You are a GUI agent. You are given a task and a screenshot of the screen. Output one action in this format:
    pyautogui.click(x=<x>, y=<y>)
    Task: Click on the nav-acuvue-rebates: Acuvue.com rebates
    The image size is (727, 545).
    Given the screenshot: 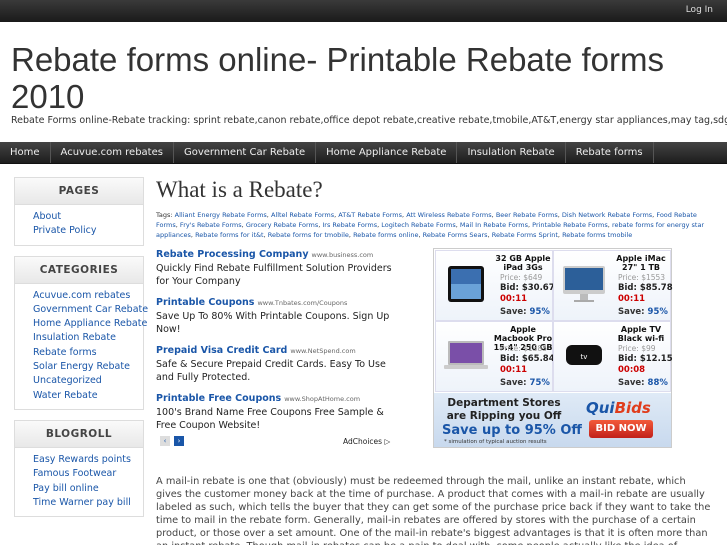 What is the action you would take?
    pyautogui.click(x=112, y=152)
    